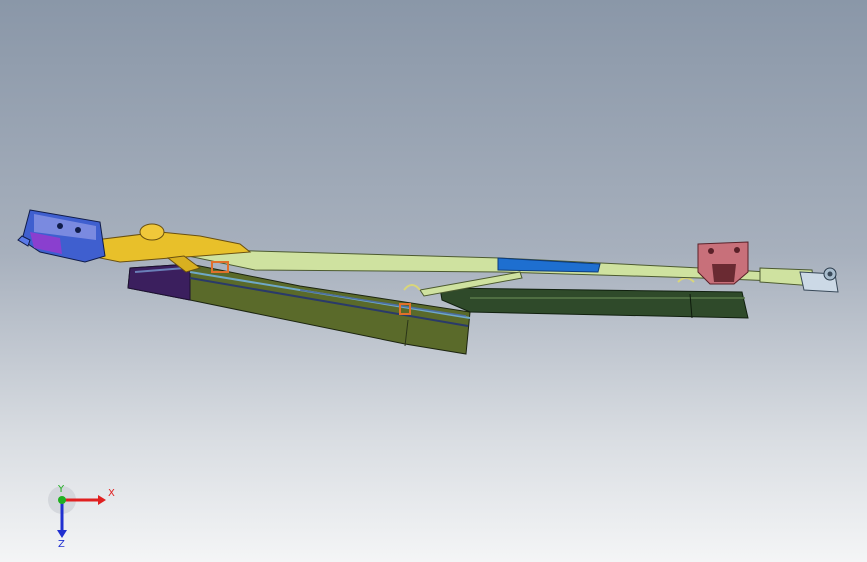  Describe the element at coordinates (80, 514) in the screenshot. I see `coordinate-triad: X Y Z` at that location.